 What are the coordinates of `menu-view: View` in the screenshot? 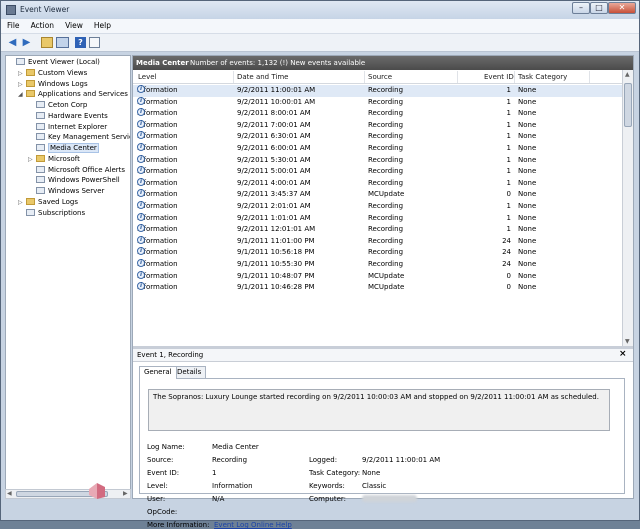 It's located at (73, 24).